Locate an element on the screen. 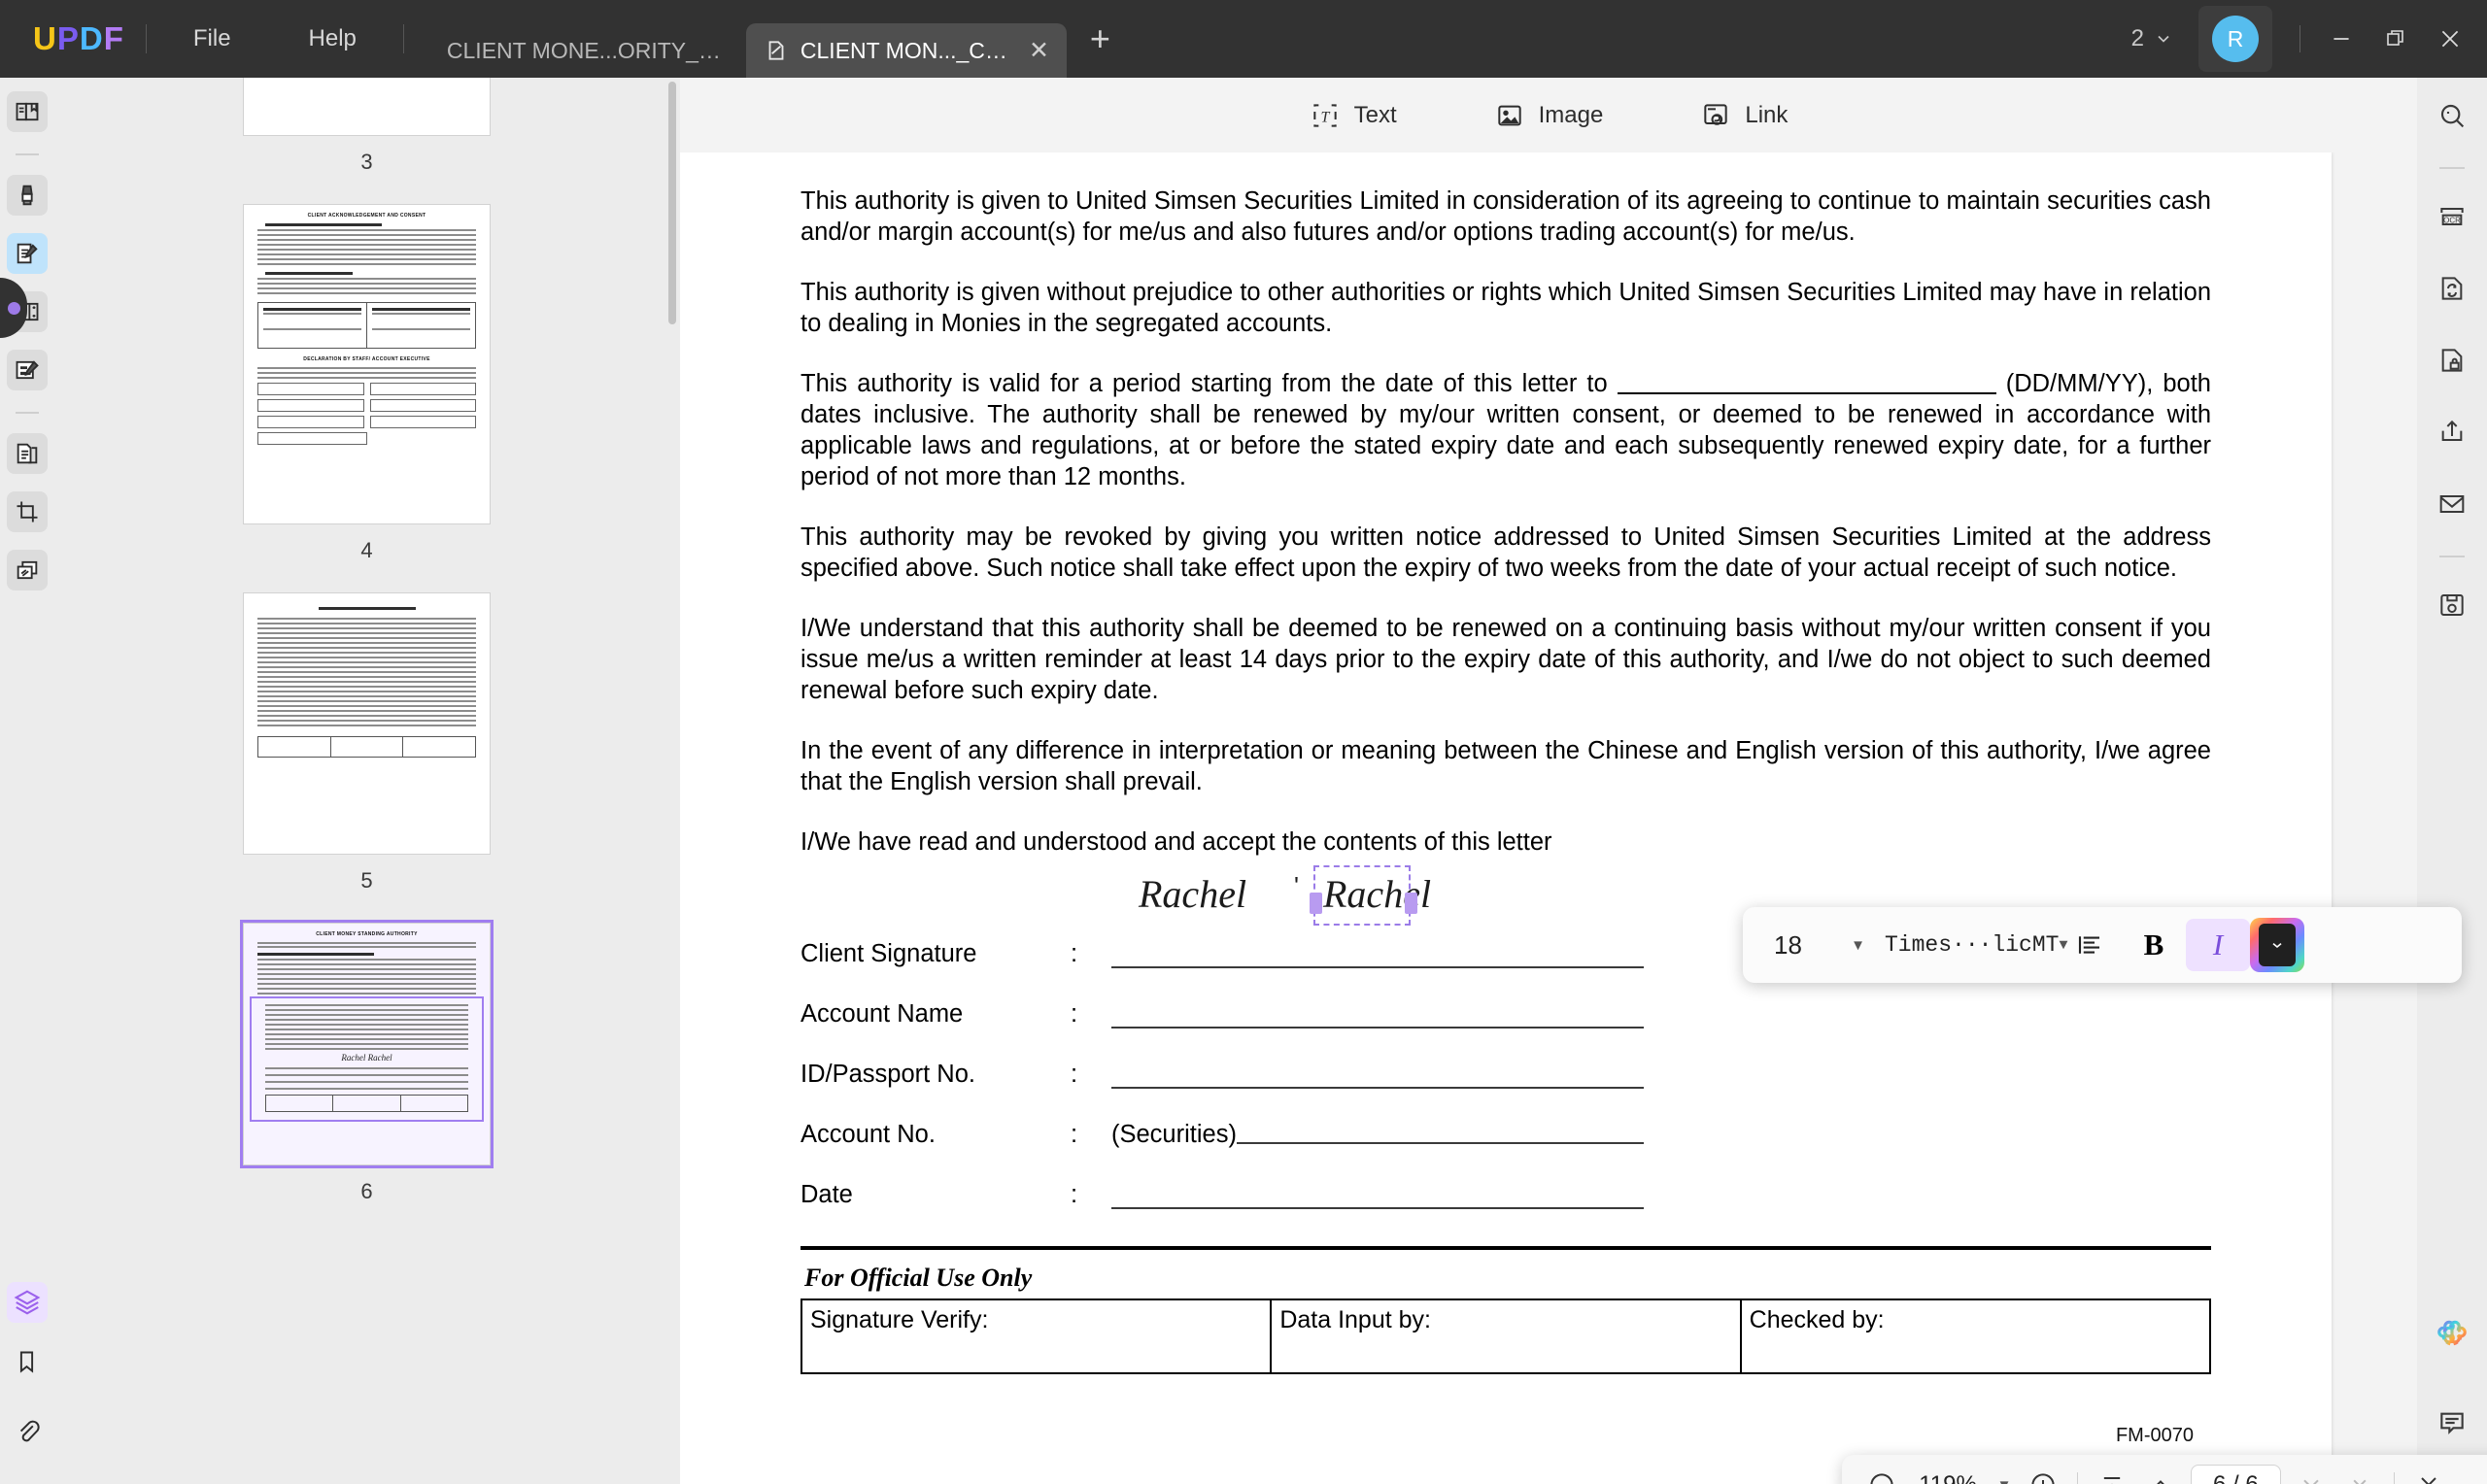  layers-icon is located at coordinates (27, 1302).